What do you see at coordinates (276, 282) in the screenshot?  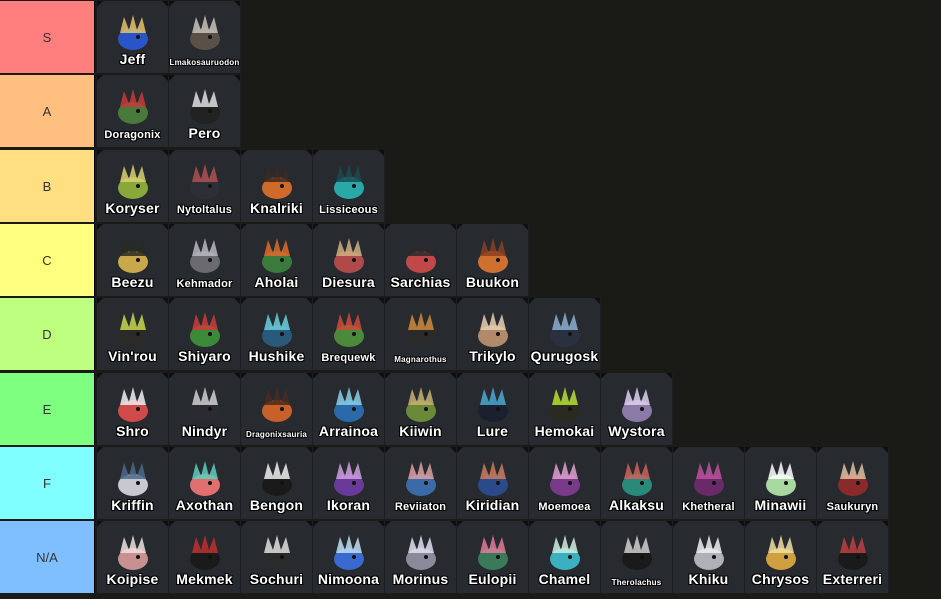 I see `creature-name: Aholai` at bounding box center [276, 282].